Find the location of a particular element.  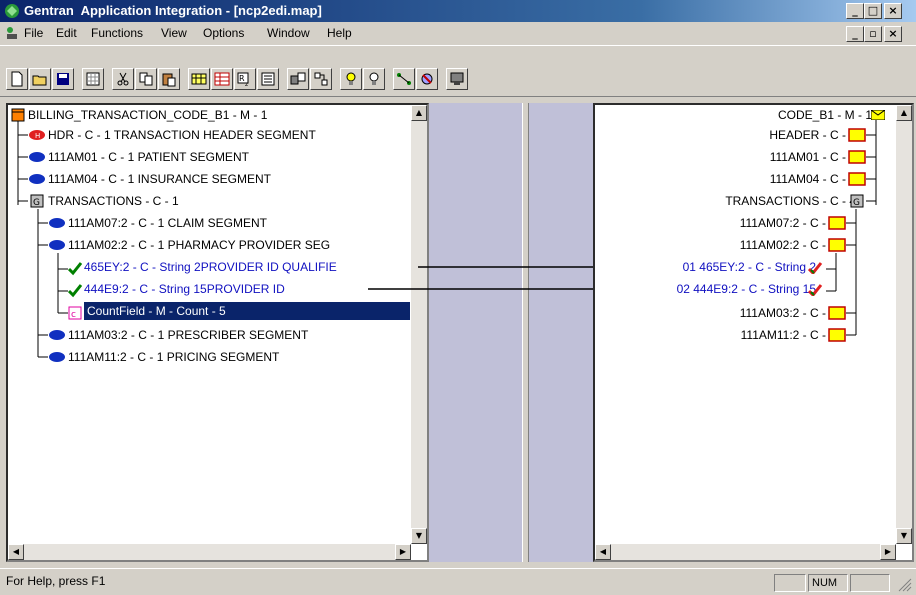

group-button is located at coordinates (298, 79).